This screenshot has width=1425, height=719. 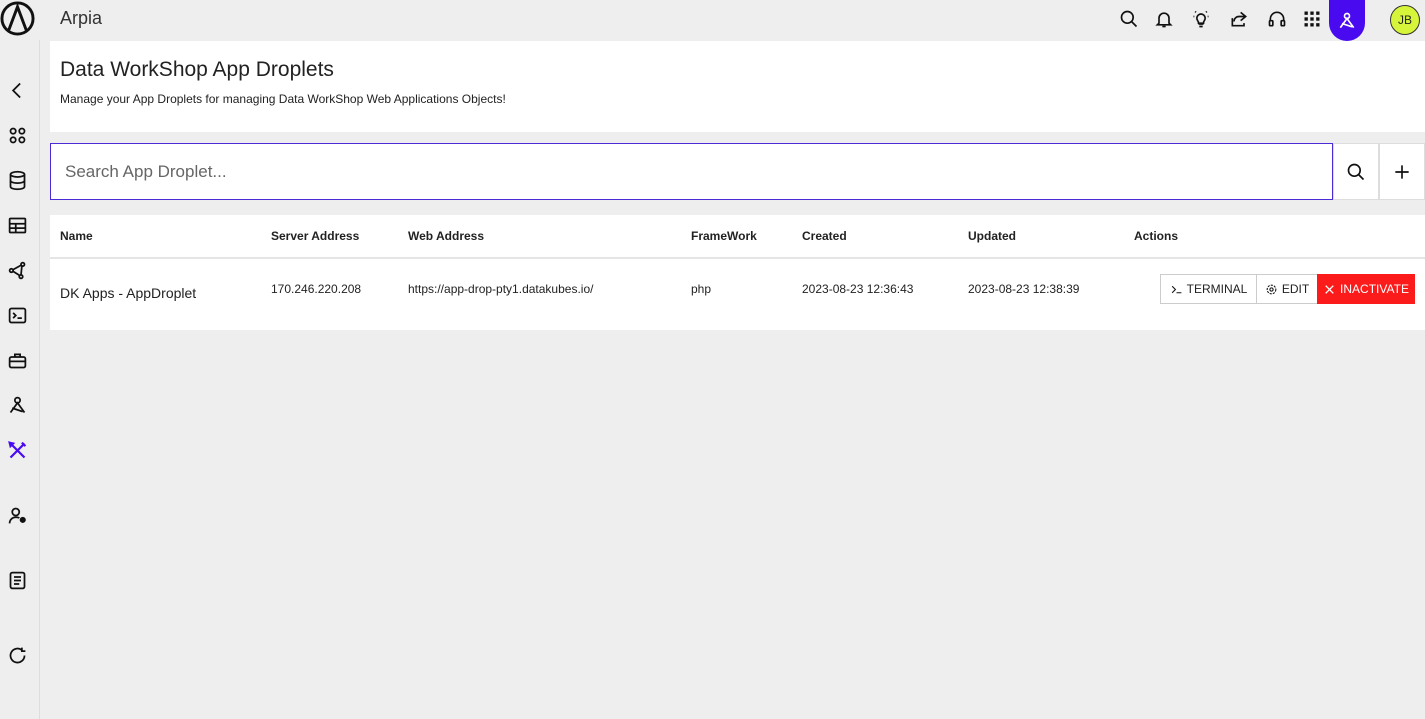 I want to click on app-title: Arpia, so click(x=81, y=18).